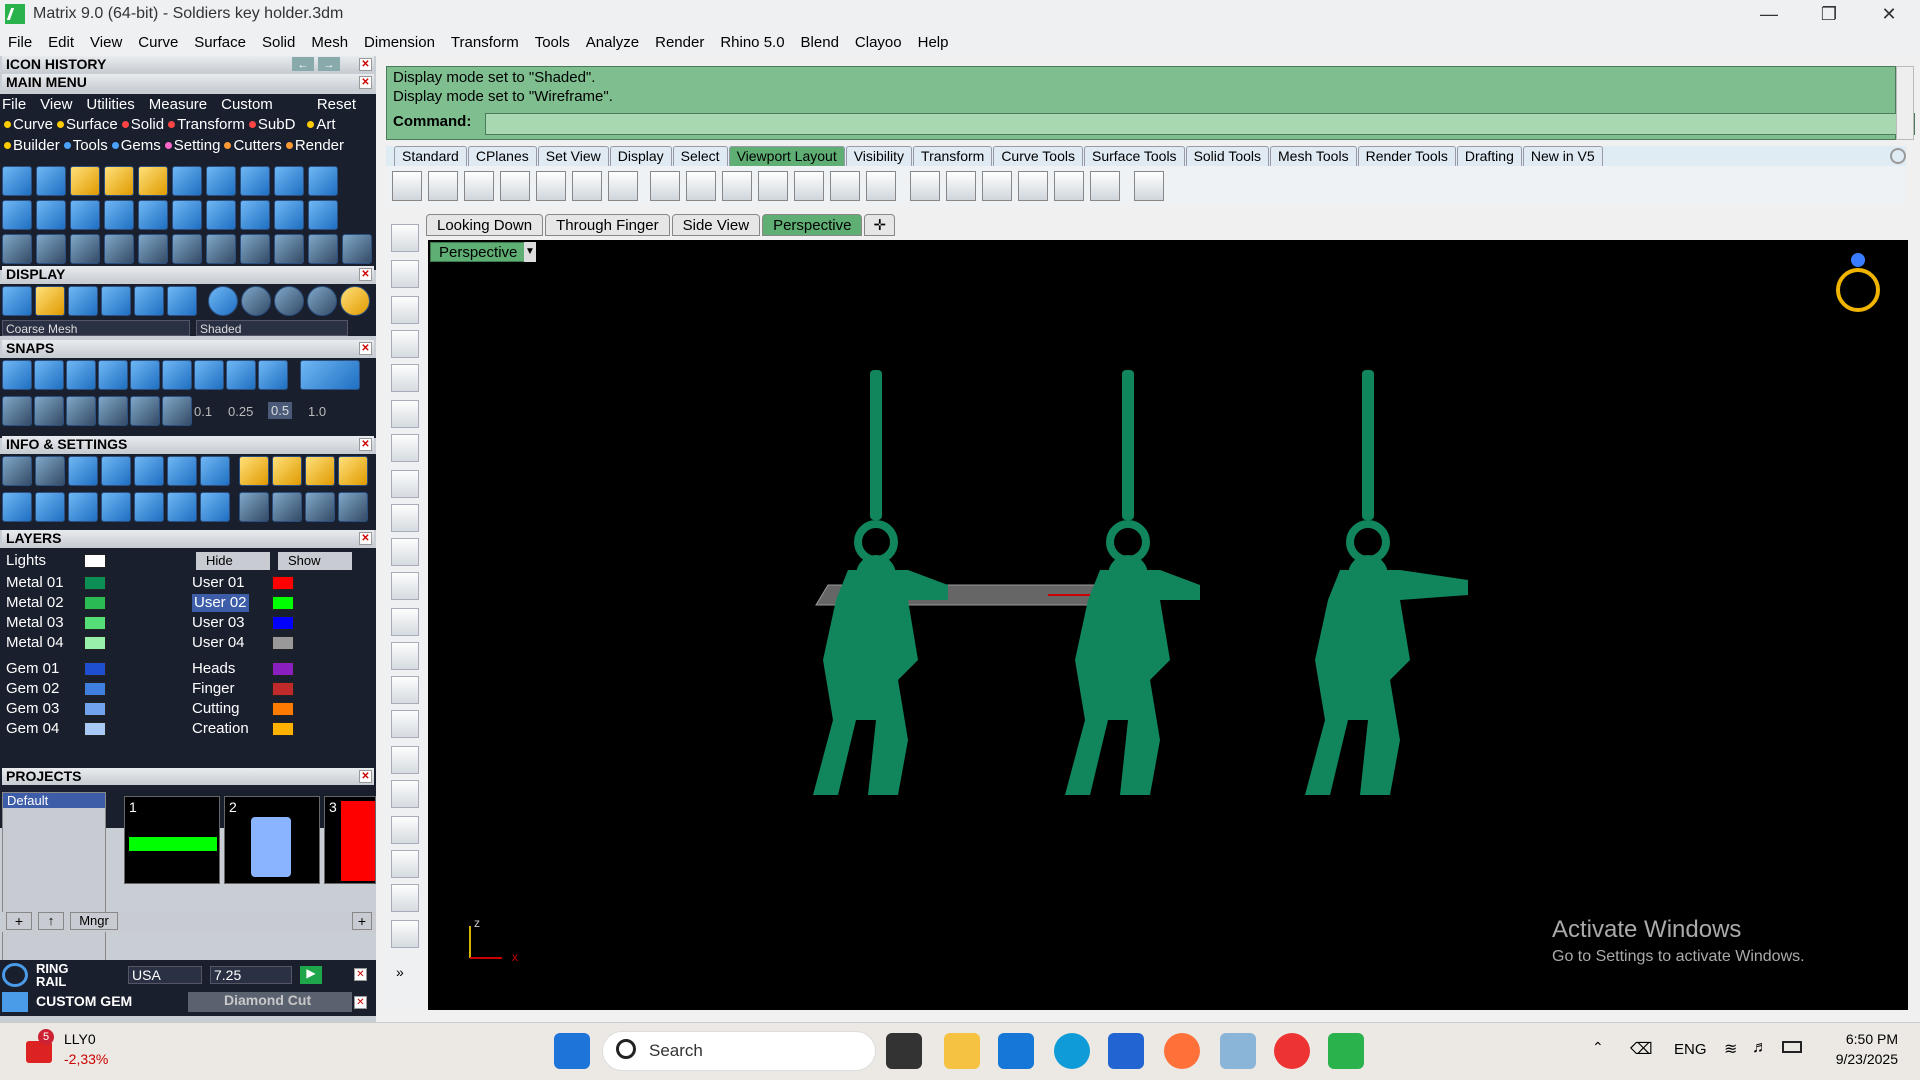  Describe the element at coordinates (323, 181) in the screenshot. I see `setting-tool-icon` at that location.